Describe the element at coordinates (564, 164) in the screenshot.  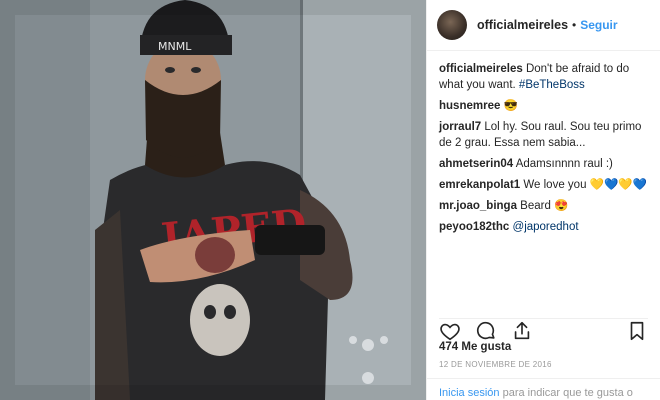
I see `comment-text: Adamsınnnn raul :)` at that location.